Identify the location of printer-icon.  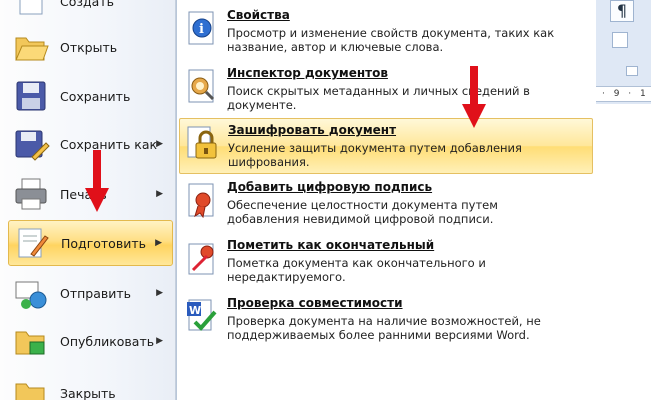
(31, 194).